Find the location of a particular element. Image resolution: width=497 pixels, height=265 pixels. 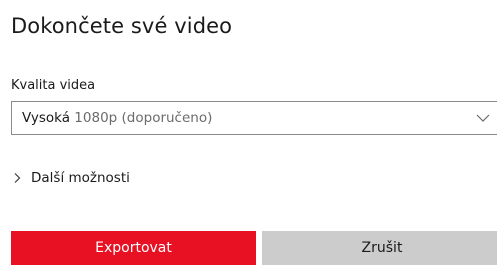

video-quality-label: Kvalita videa is located at coordinates (53, 85).